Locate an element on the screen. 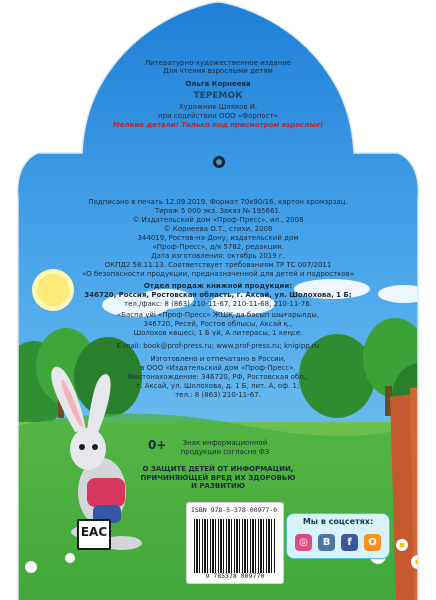  publisher-address-1: 344019, Ростов-на-Дону, издательский дом is located at coordinates (218, 238).